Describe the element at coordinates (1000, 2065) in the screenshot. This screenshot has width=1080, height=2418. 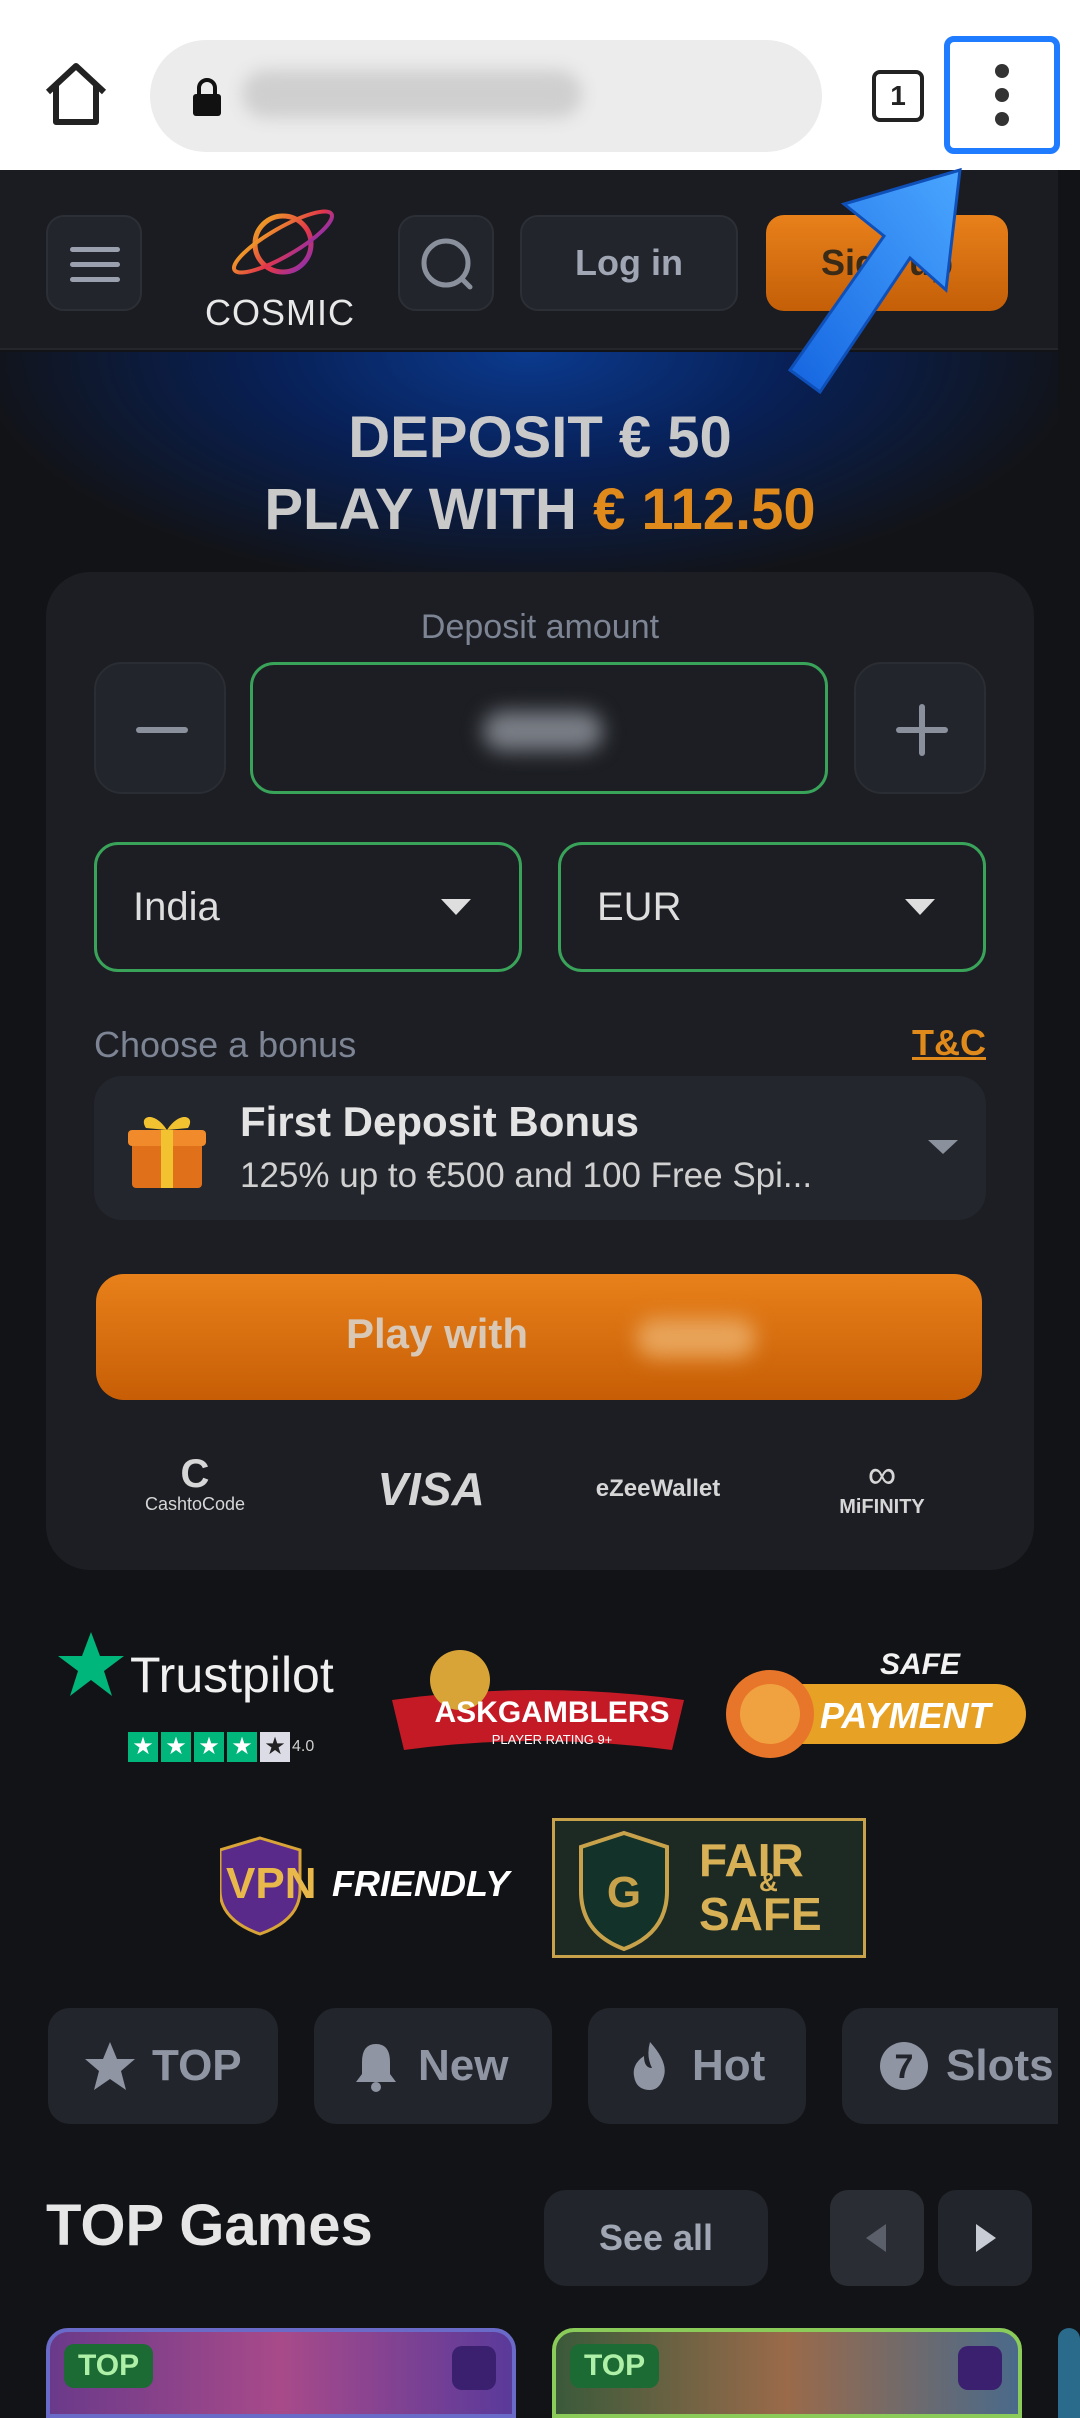
I see `category-label: Slots` at that location.